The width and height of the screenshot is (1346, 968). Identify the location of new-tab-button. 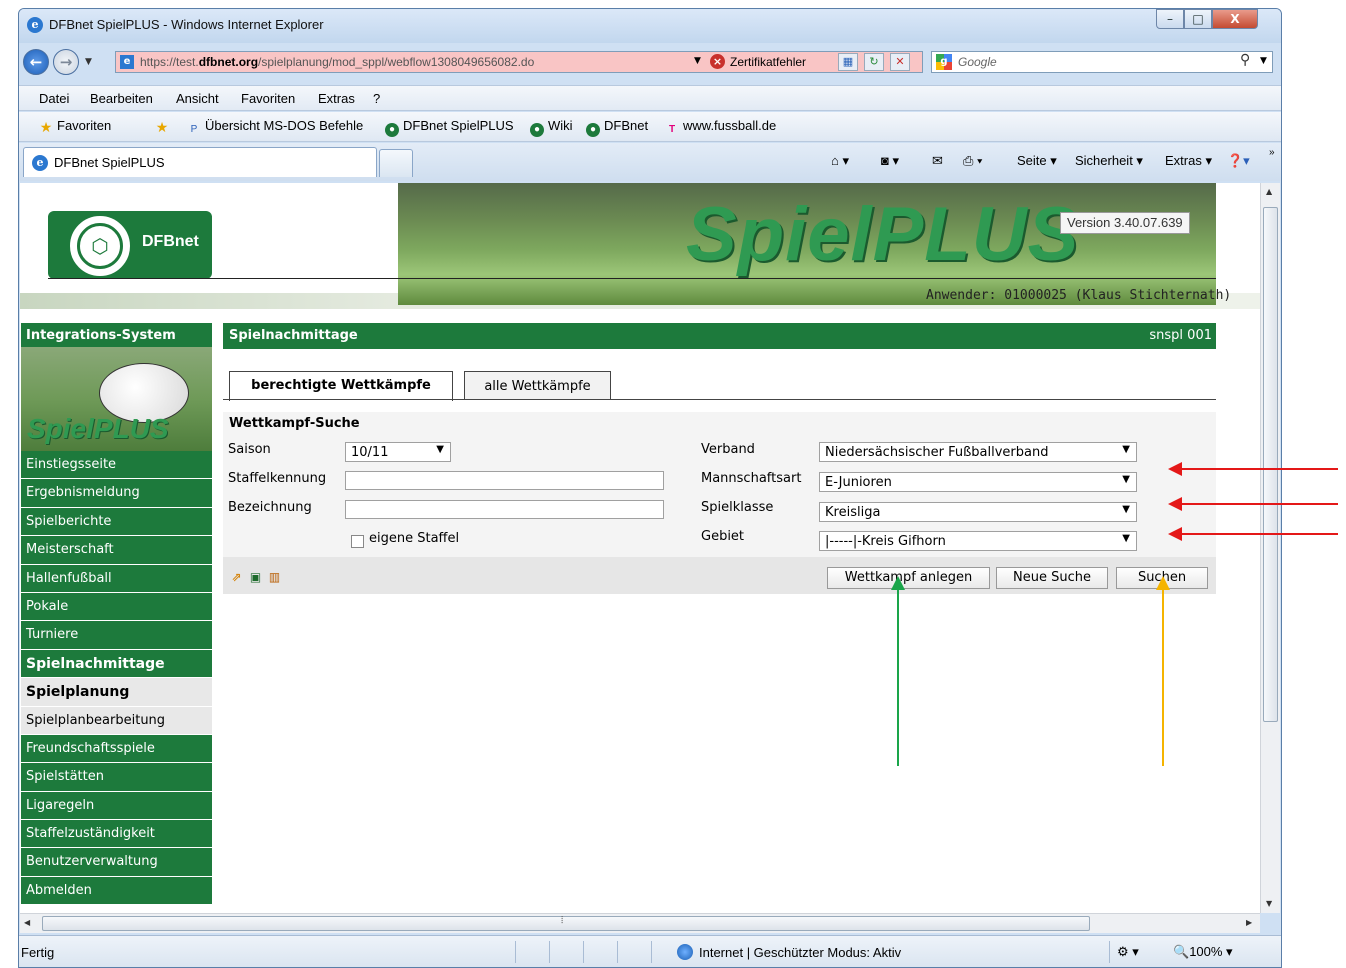
(396, 163).